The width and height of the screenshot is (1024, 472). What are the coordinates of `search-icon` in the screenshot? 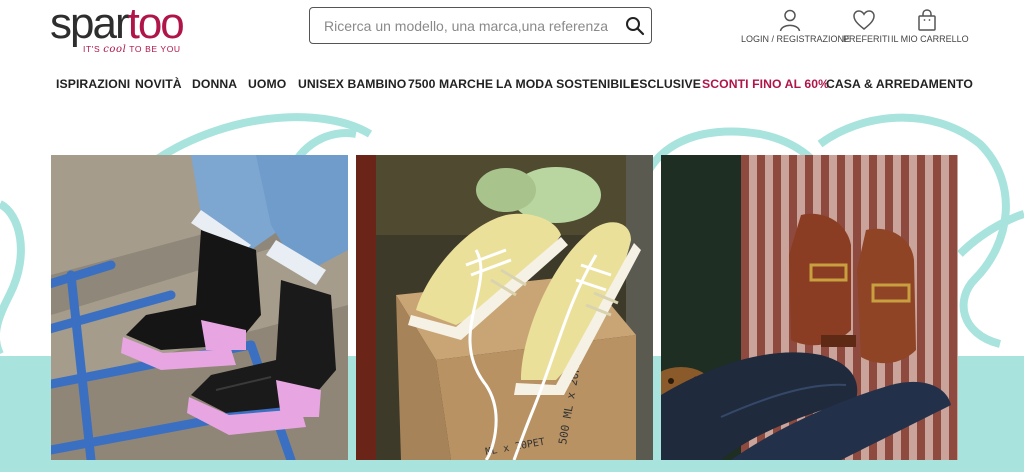 It's located at (635, 26).